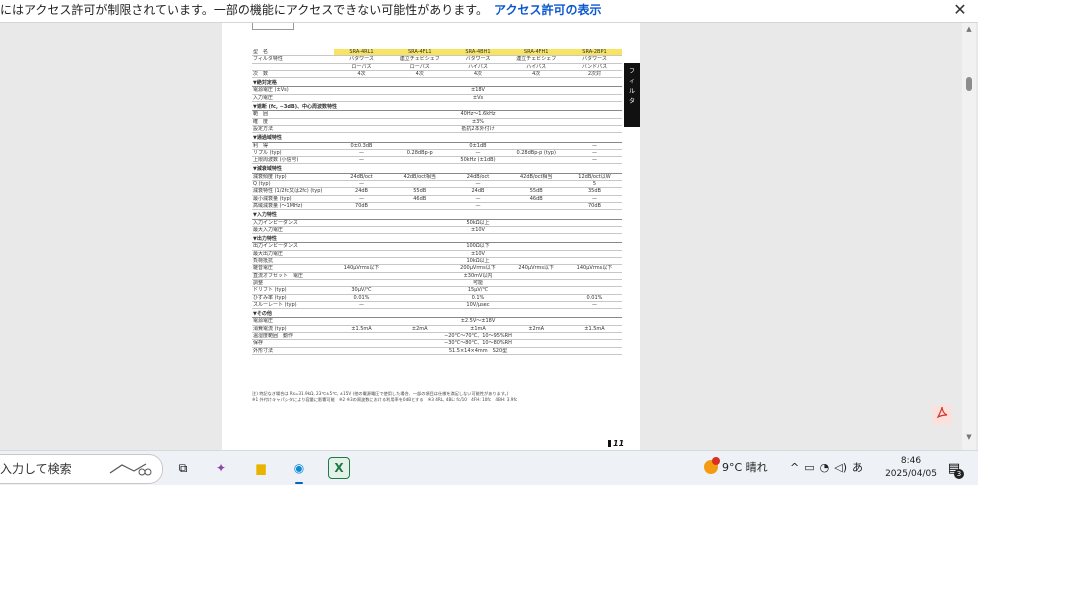 The height and width of the screenshot is (607, 1080). Describe the element at coordinates (361, 146) in the screenshot. I see `spec-cell: 0±0.3dB` at that location.